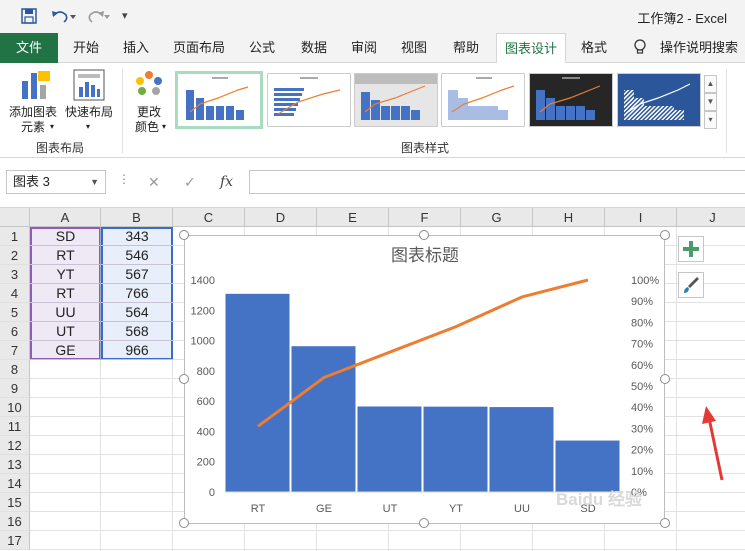 This screenshot has height=551, width=745. What do you see at coordinates (699, 48) in the screenshot?
I see `tell-me-search: 操作说明搜索` at bounding box center [699, 48].